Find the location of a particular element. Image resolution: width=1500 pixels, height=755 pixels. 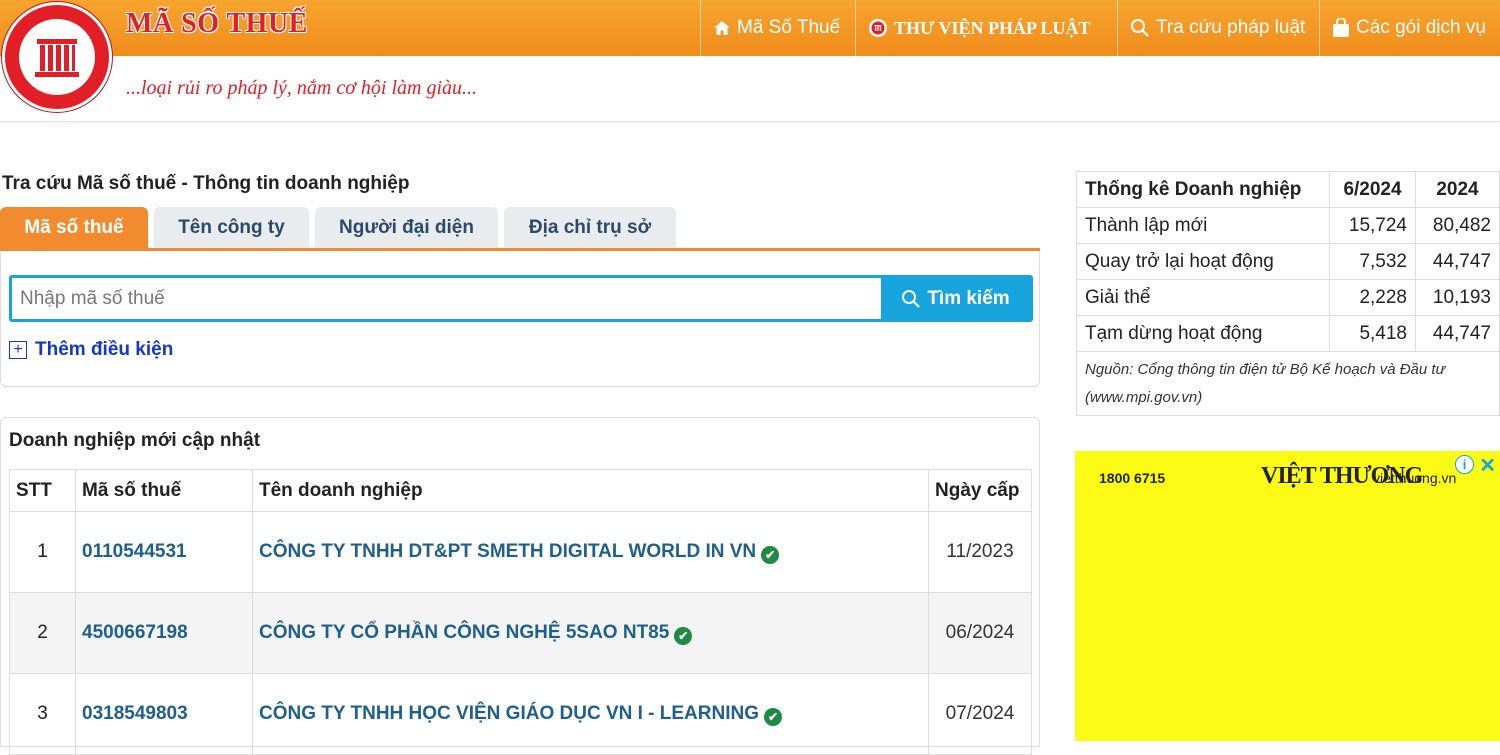

row-tax-code-link: 0318549803 is located at coordinates (164, 714).